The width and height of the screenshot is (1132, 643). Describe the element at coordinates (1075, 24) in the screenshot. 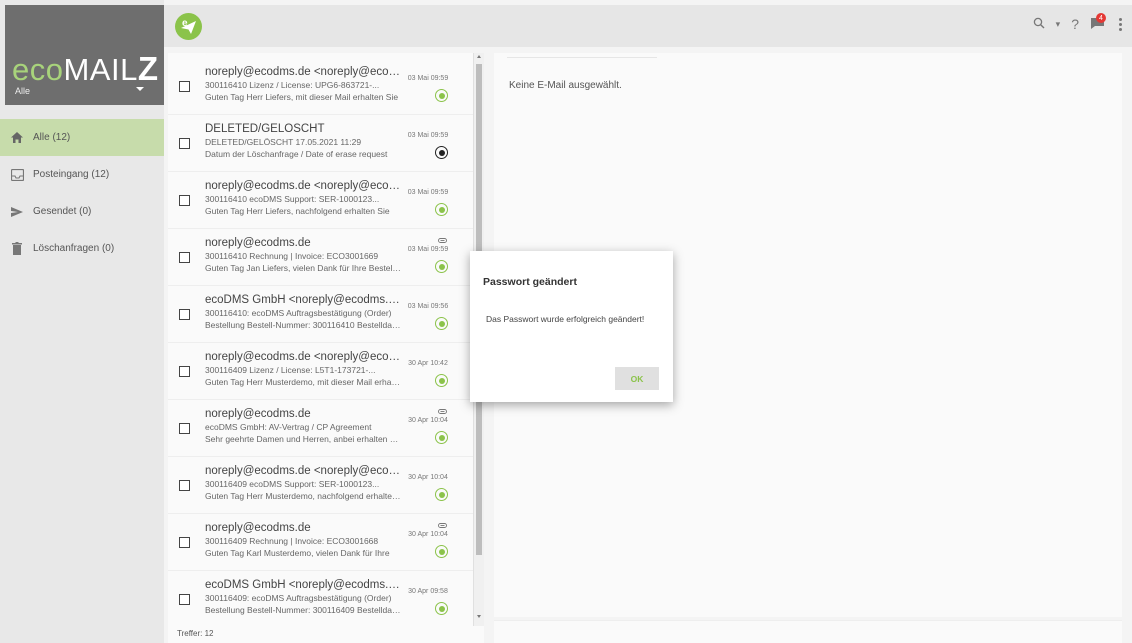

I see `help-button: ?` at that location.